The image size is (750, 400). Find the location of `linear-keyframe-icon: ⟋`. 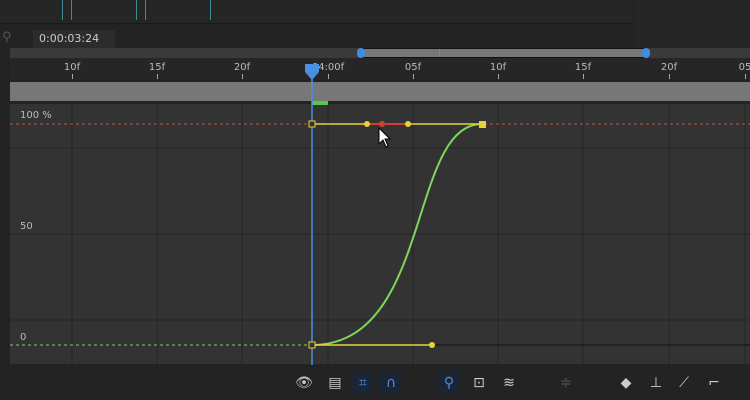

linear-keyframe-icon: ⟋ is located at coordinates (684, 383).